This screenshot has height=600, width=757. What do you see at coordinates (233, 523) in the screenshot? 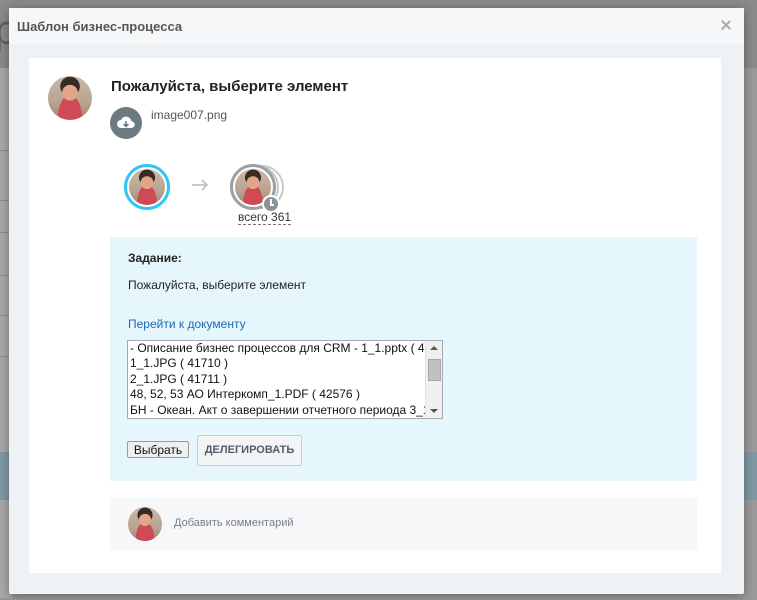
I see `add-comment-input: Добавить комментарий` at bounding box center [233, 523].